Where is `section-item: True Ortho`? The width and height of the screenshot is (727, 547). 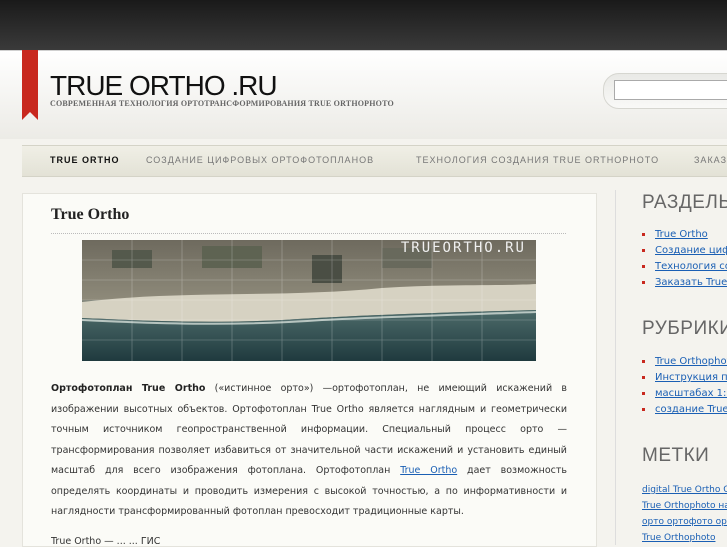 section-item: True Ortho is located at coordinates (684, 235).